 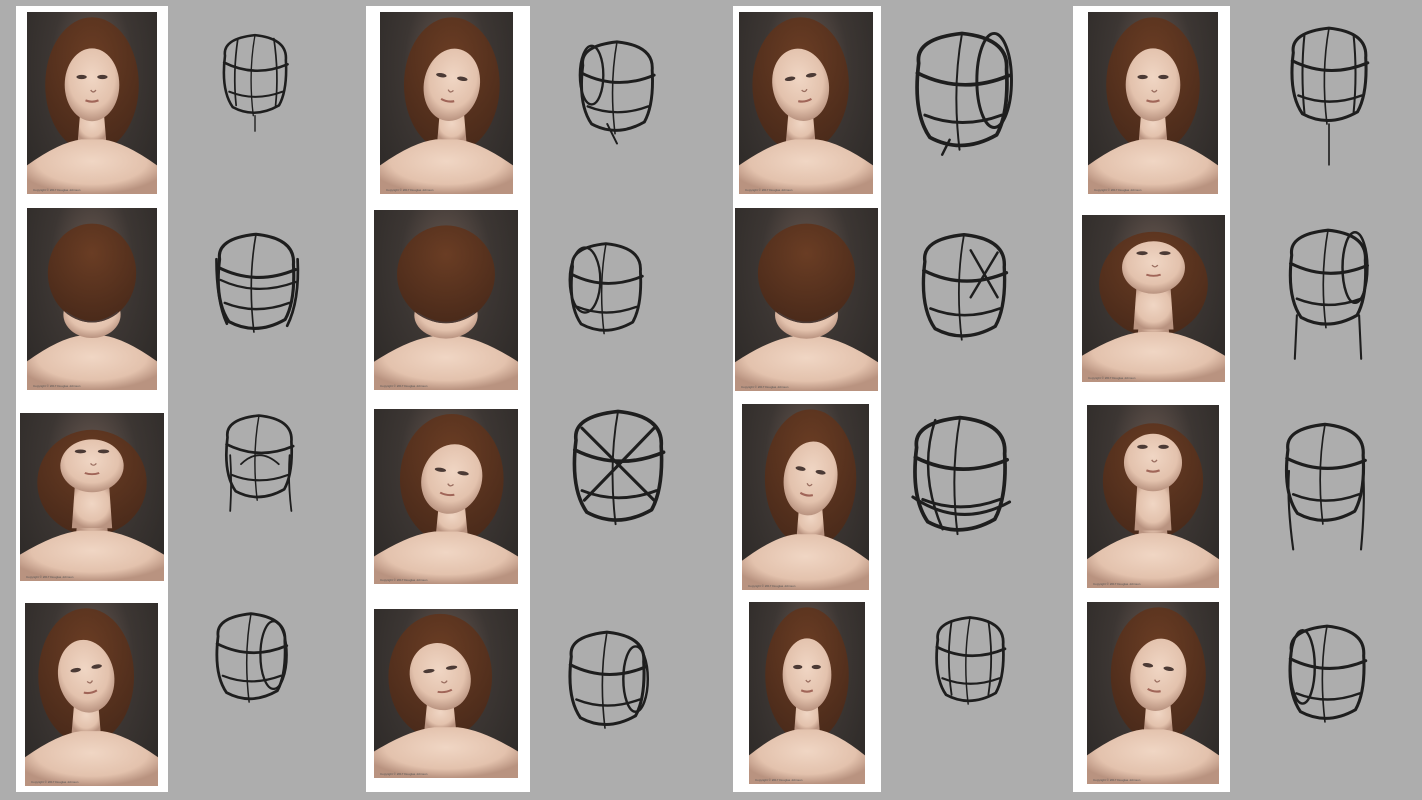 I want to click on reference-photo-2-3: Copyright © 2017 Douglas Johnson, so click(x=446, y=496).